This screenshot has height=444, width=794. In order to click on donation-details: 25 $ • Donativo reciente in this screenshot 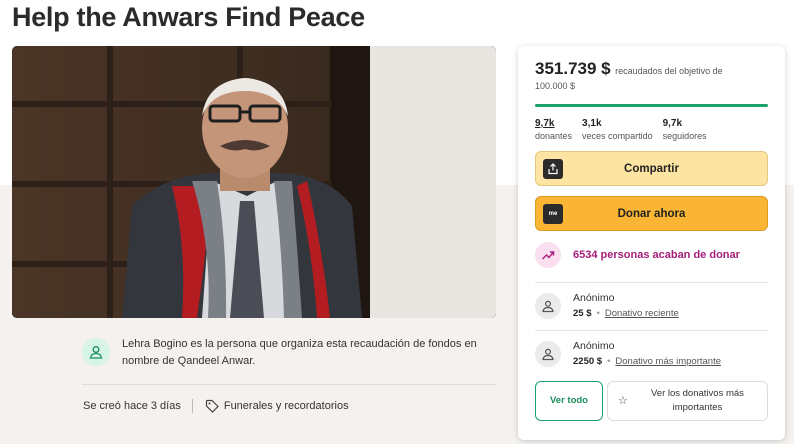, I will do `click(626, 313)`.